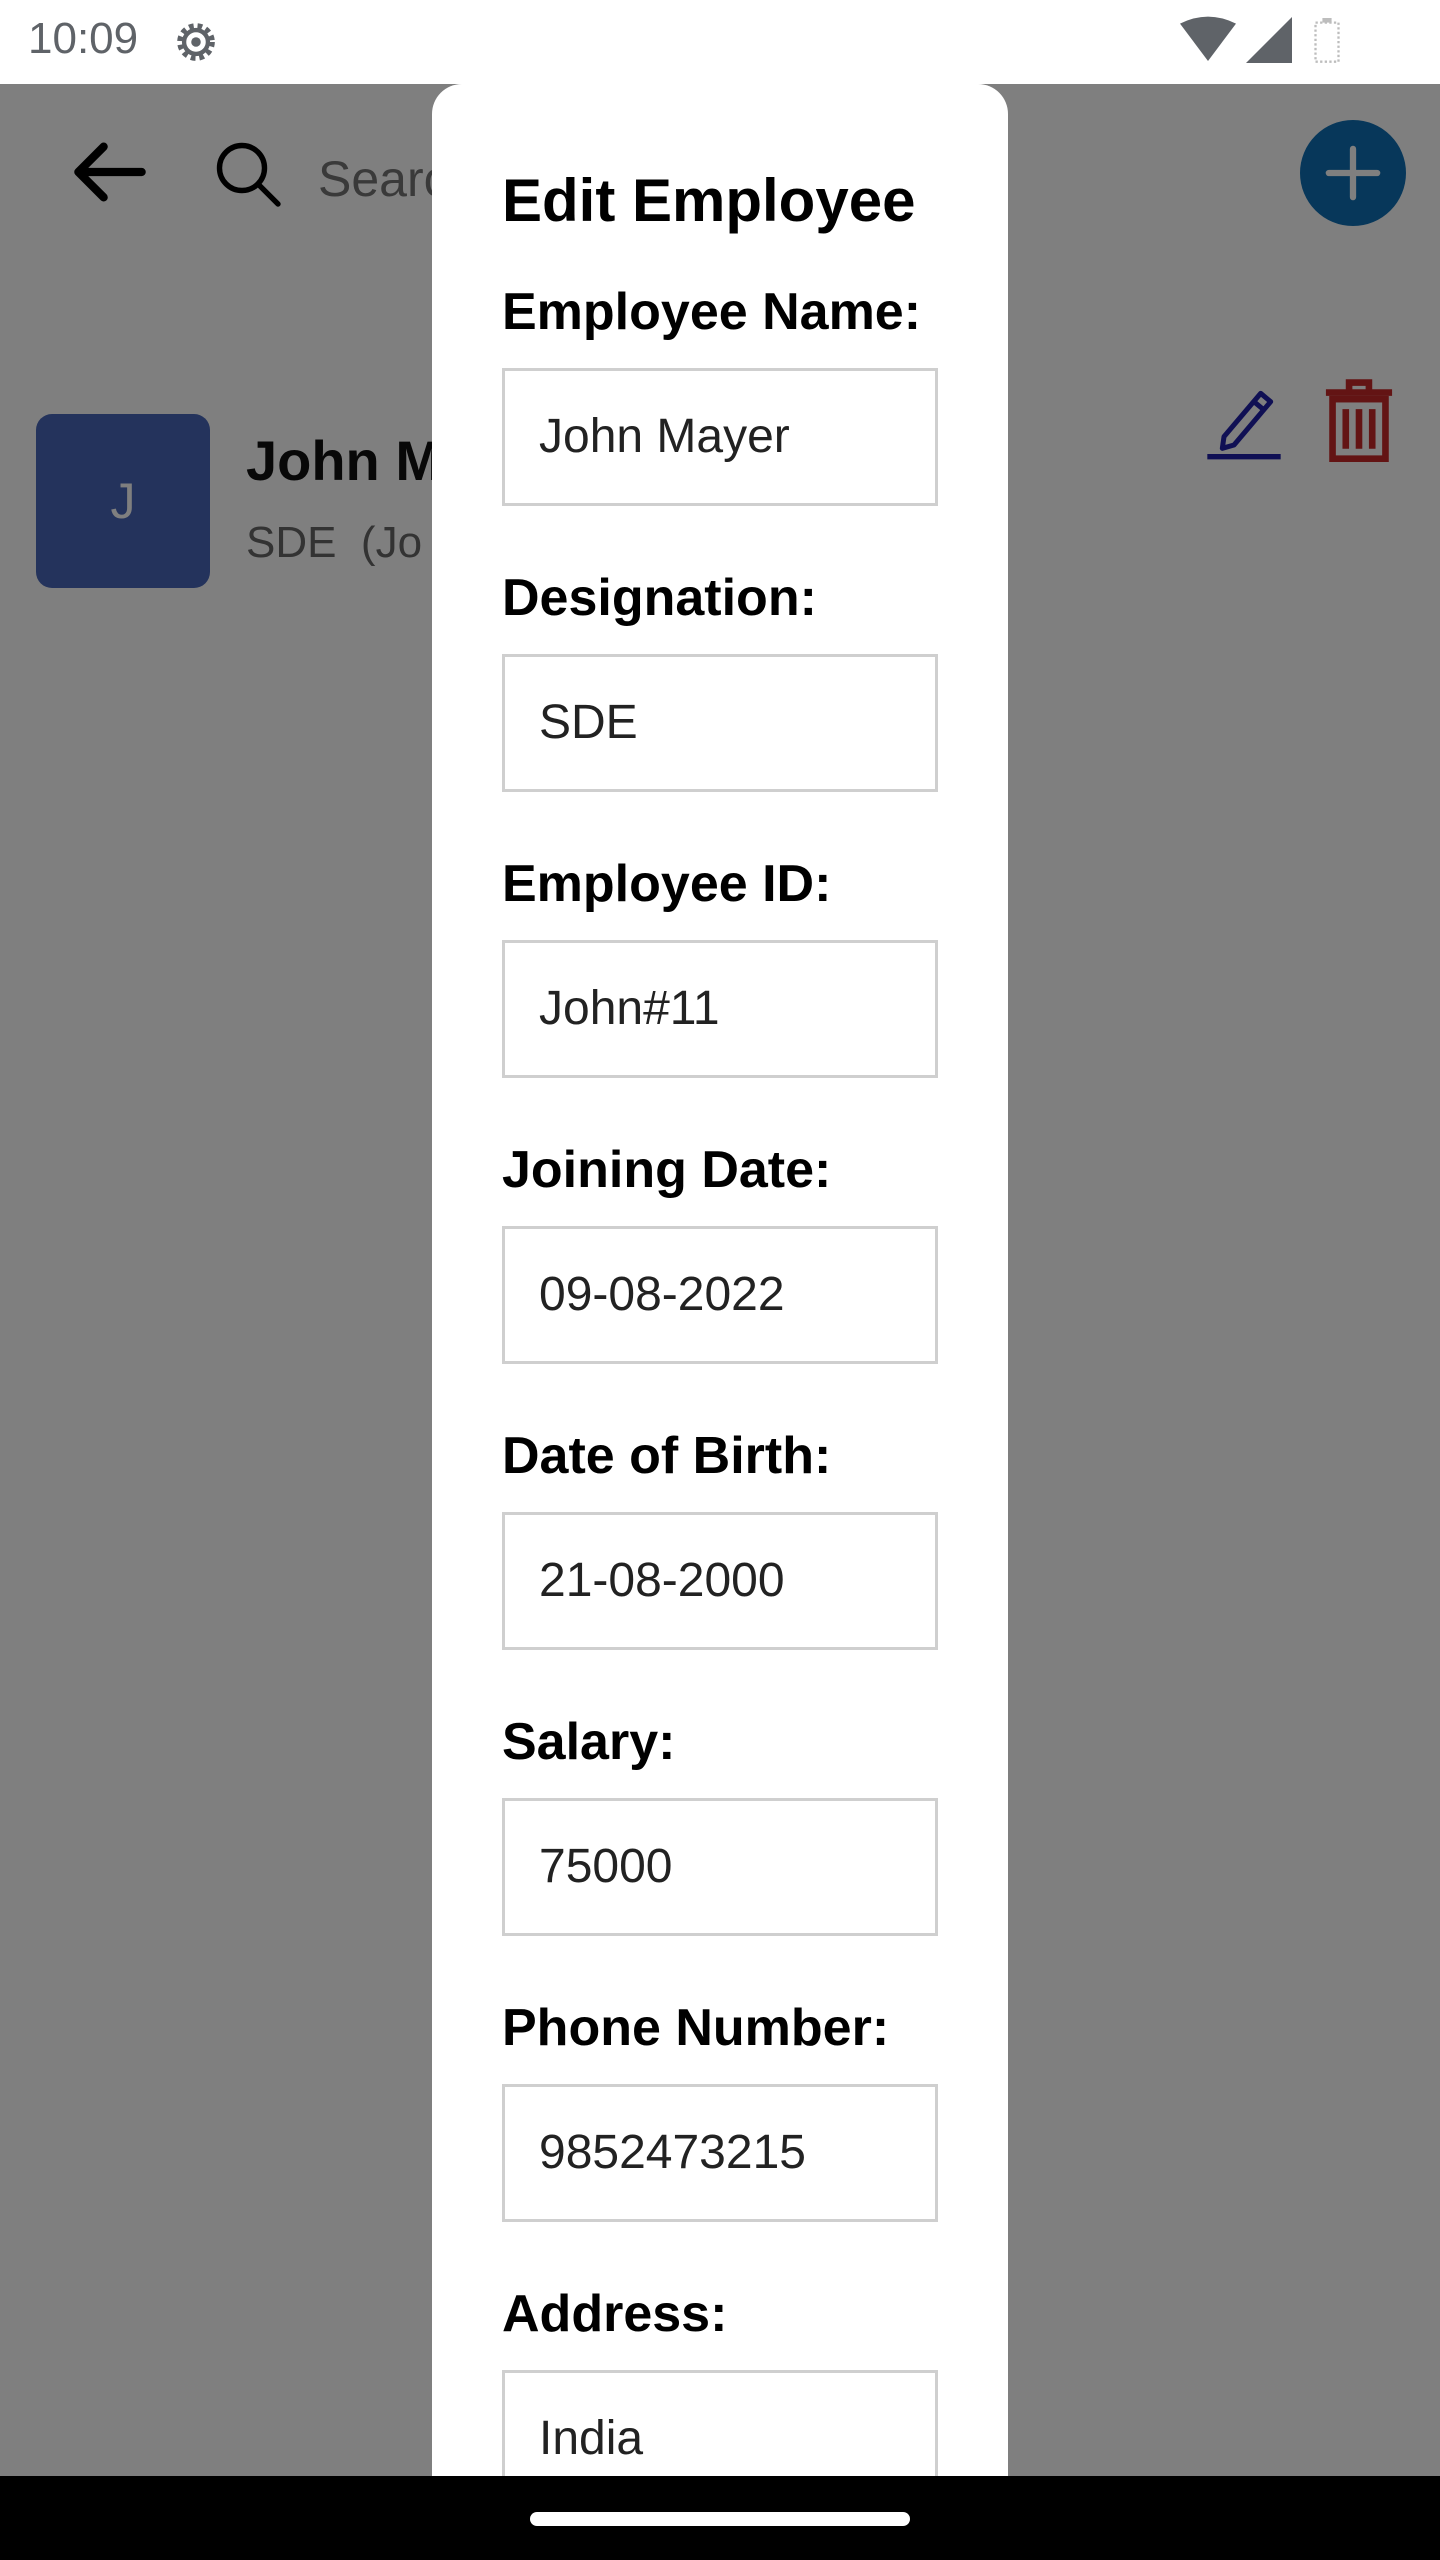  What do you see at coordinates (662, 1294) in the screenshot?
I see `joining-date-value: 09-08-2022` at bounding box center [662, 1294].